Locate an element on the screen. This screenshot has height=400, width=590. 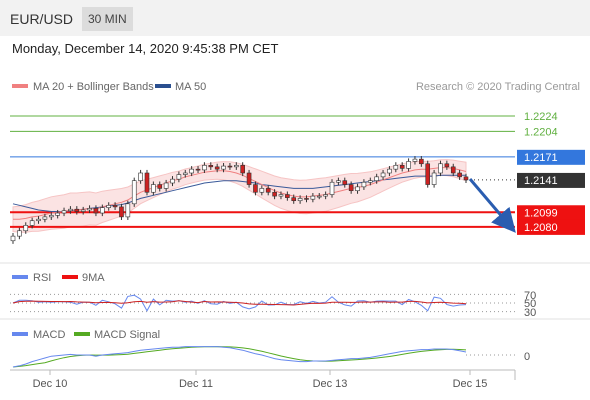
rsi-9ma-legend-label: 9MA is located at coordinates (93, 278).